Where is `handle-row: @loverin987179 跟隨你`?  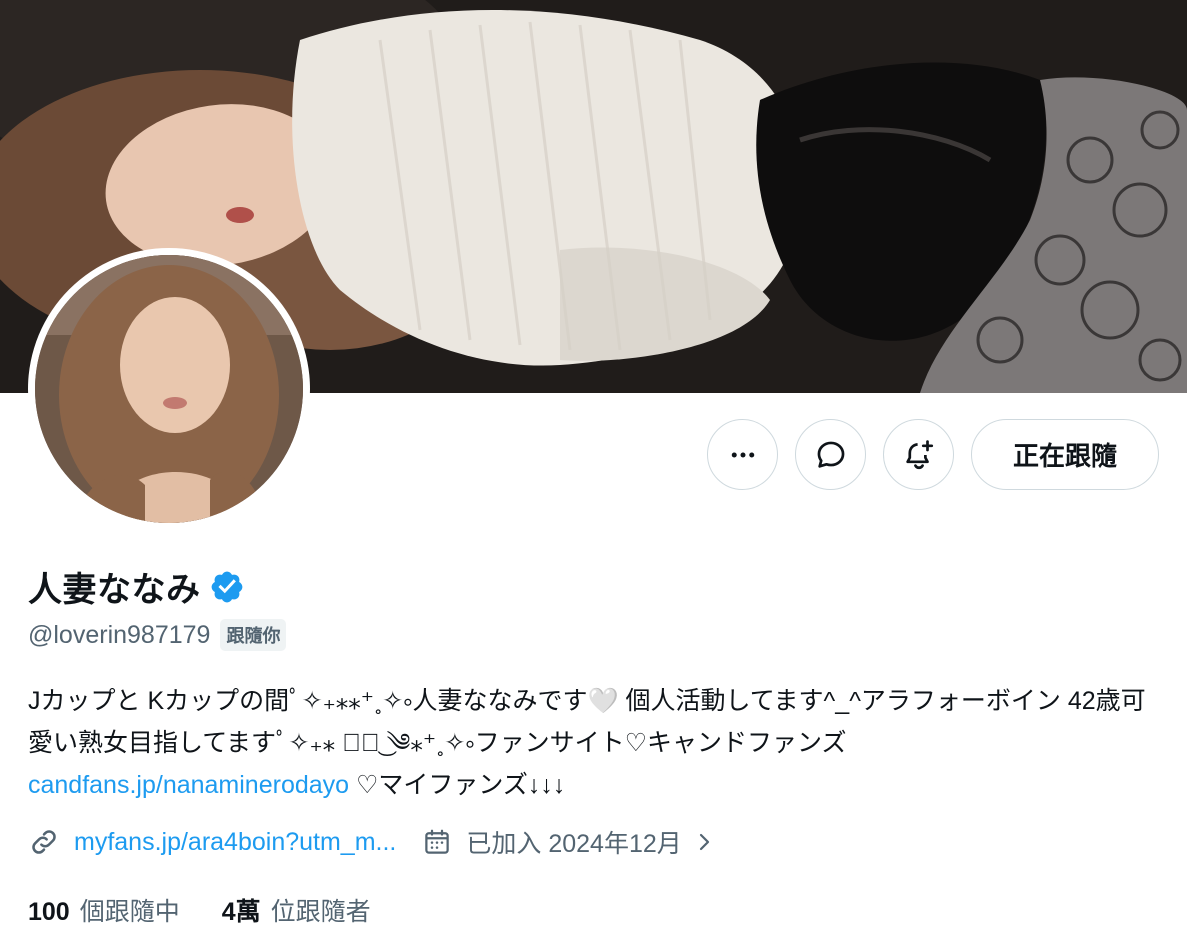
handle-row: @loverin987179 跟隨你 is located at coordinates (157, 635).